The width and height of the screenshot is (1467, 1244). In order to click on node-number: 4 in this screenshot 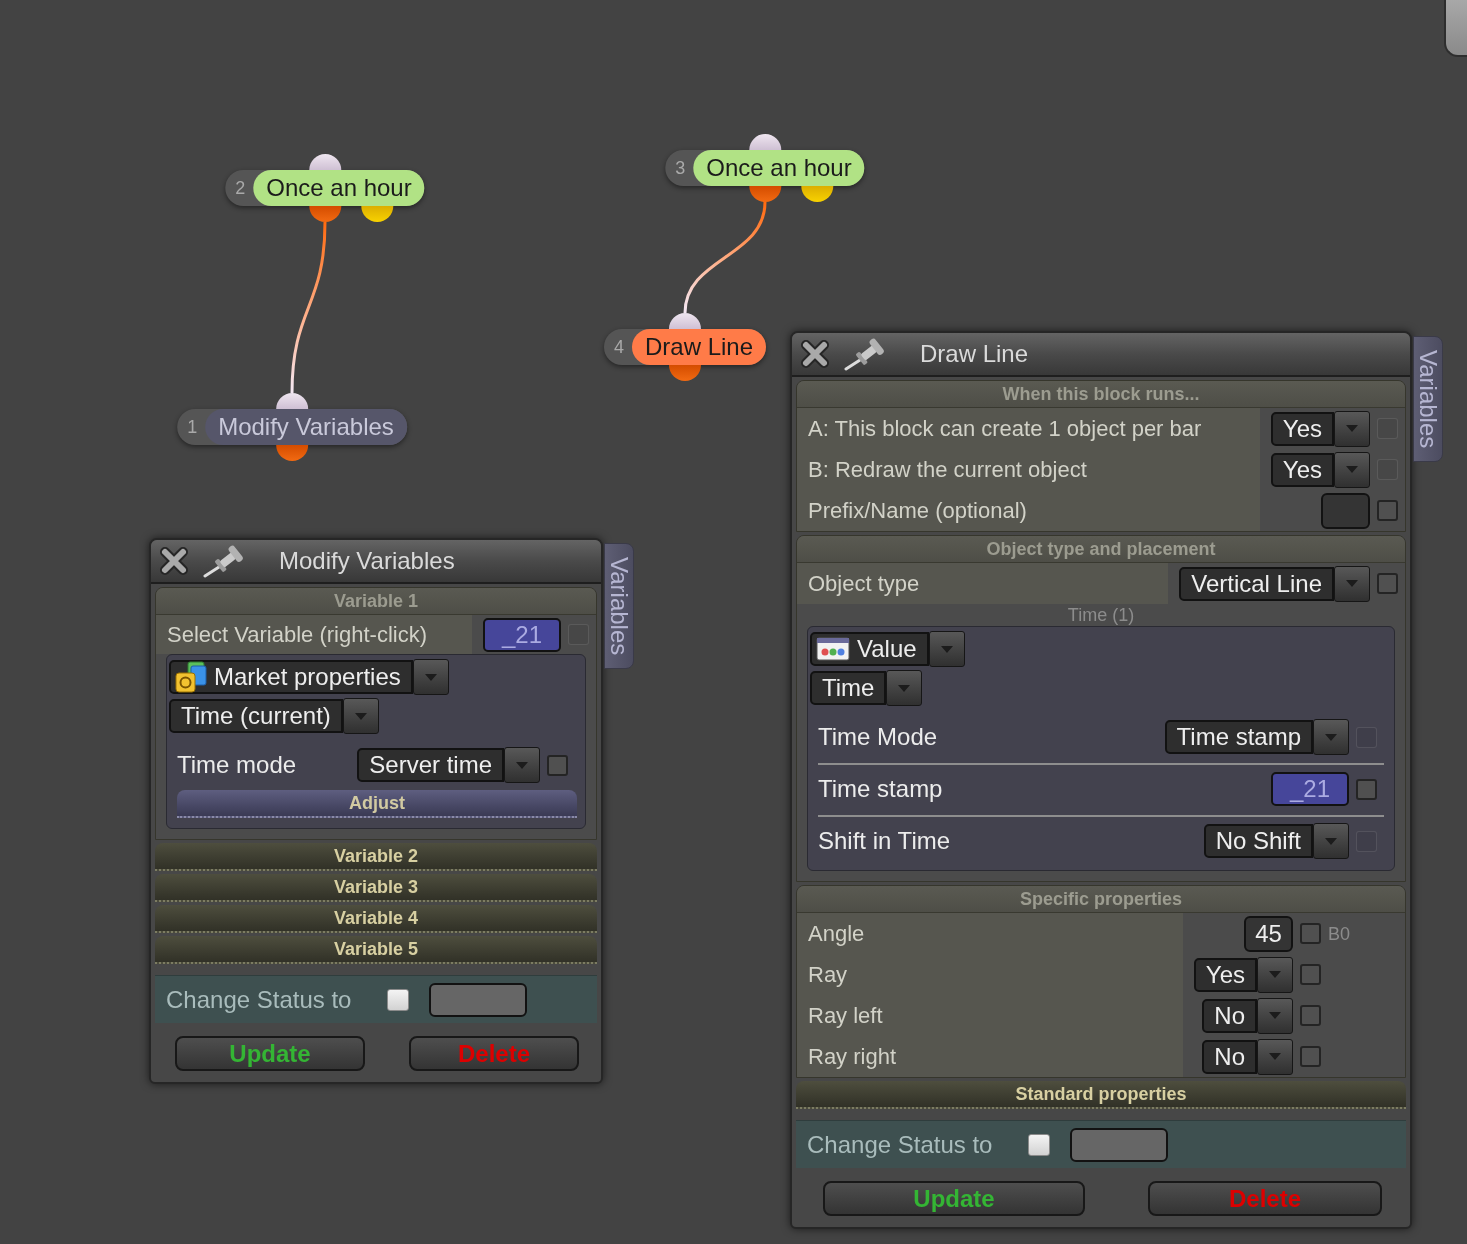, I will do `click(619, 347)`.